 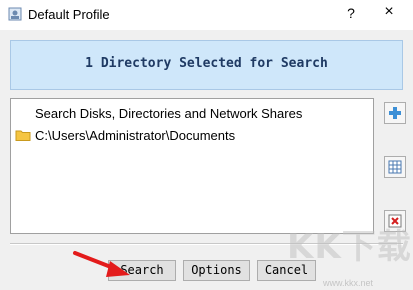 I want to click on watermark: KK下载 www.kkx.net, so click(x=349, y=257).